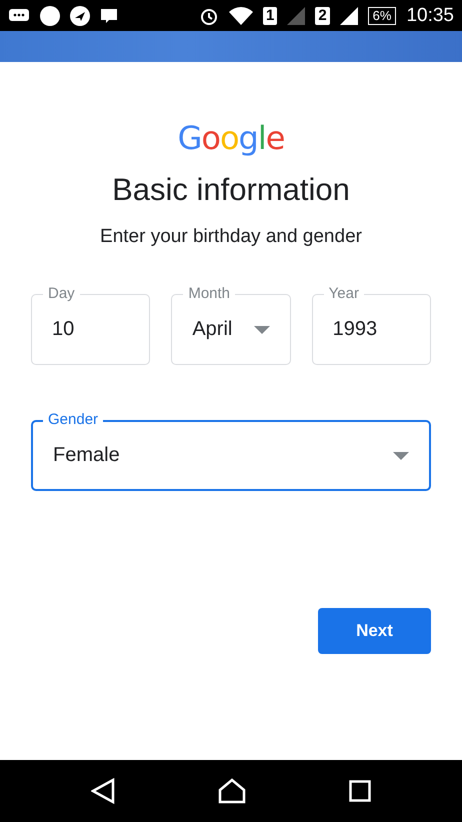 The width and height of the screenshot is (462, 822). I want to click on circle-icon, so click(50, 16).